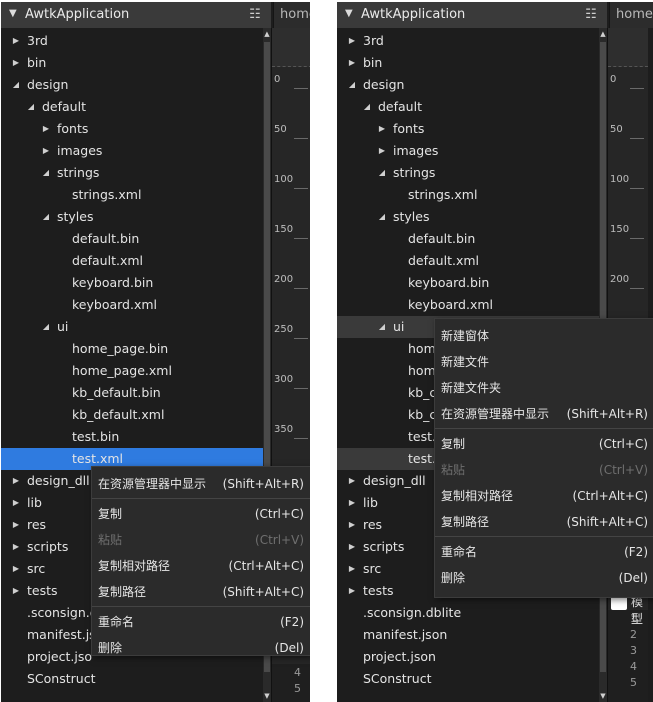  I want to click on menu-item: 新建窗体, so click(544, 336).